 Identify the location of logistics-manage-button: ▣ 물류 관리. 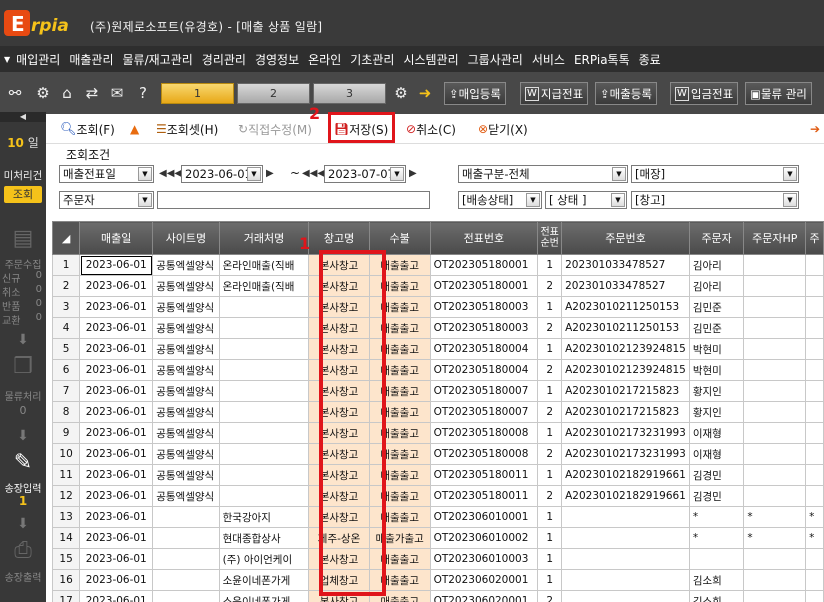
(778, 93).